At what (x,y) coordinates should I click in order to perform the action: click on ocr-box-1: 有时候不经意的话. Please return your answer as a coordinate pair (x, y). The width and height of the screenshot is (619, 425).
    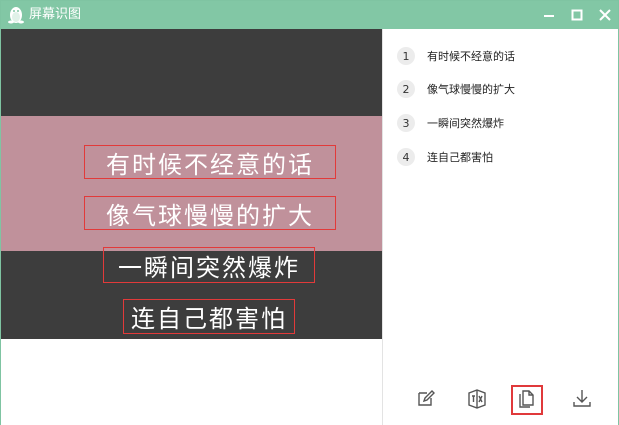
    Looking at the image, I should click on (210, 162).